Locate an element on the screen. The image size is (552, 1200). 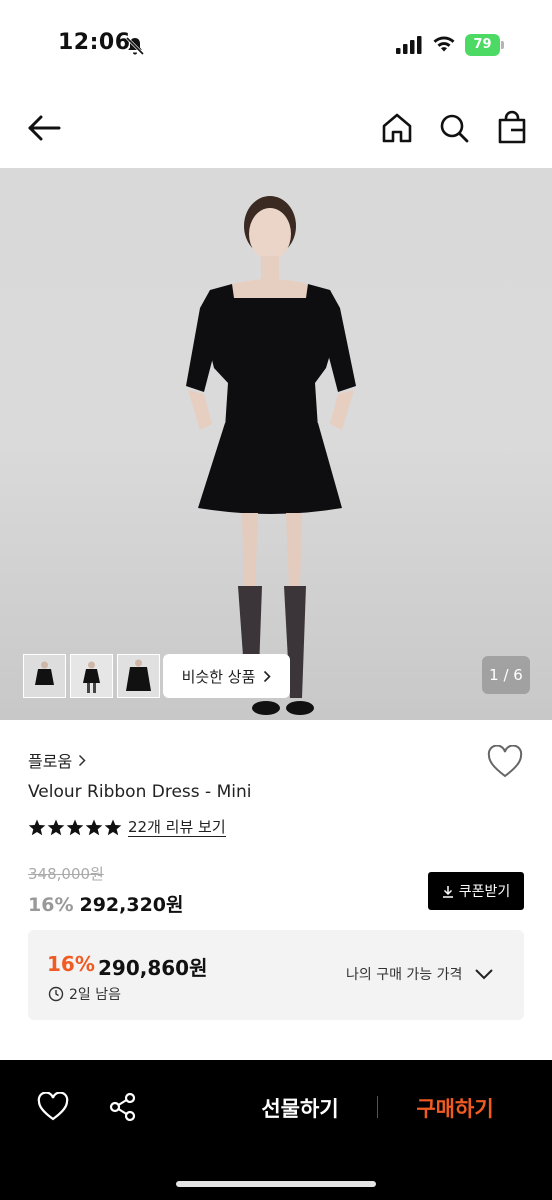
home-icon is located at coordinates (397, 128).